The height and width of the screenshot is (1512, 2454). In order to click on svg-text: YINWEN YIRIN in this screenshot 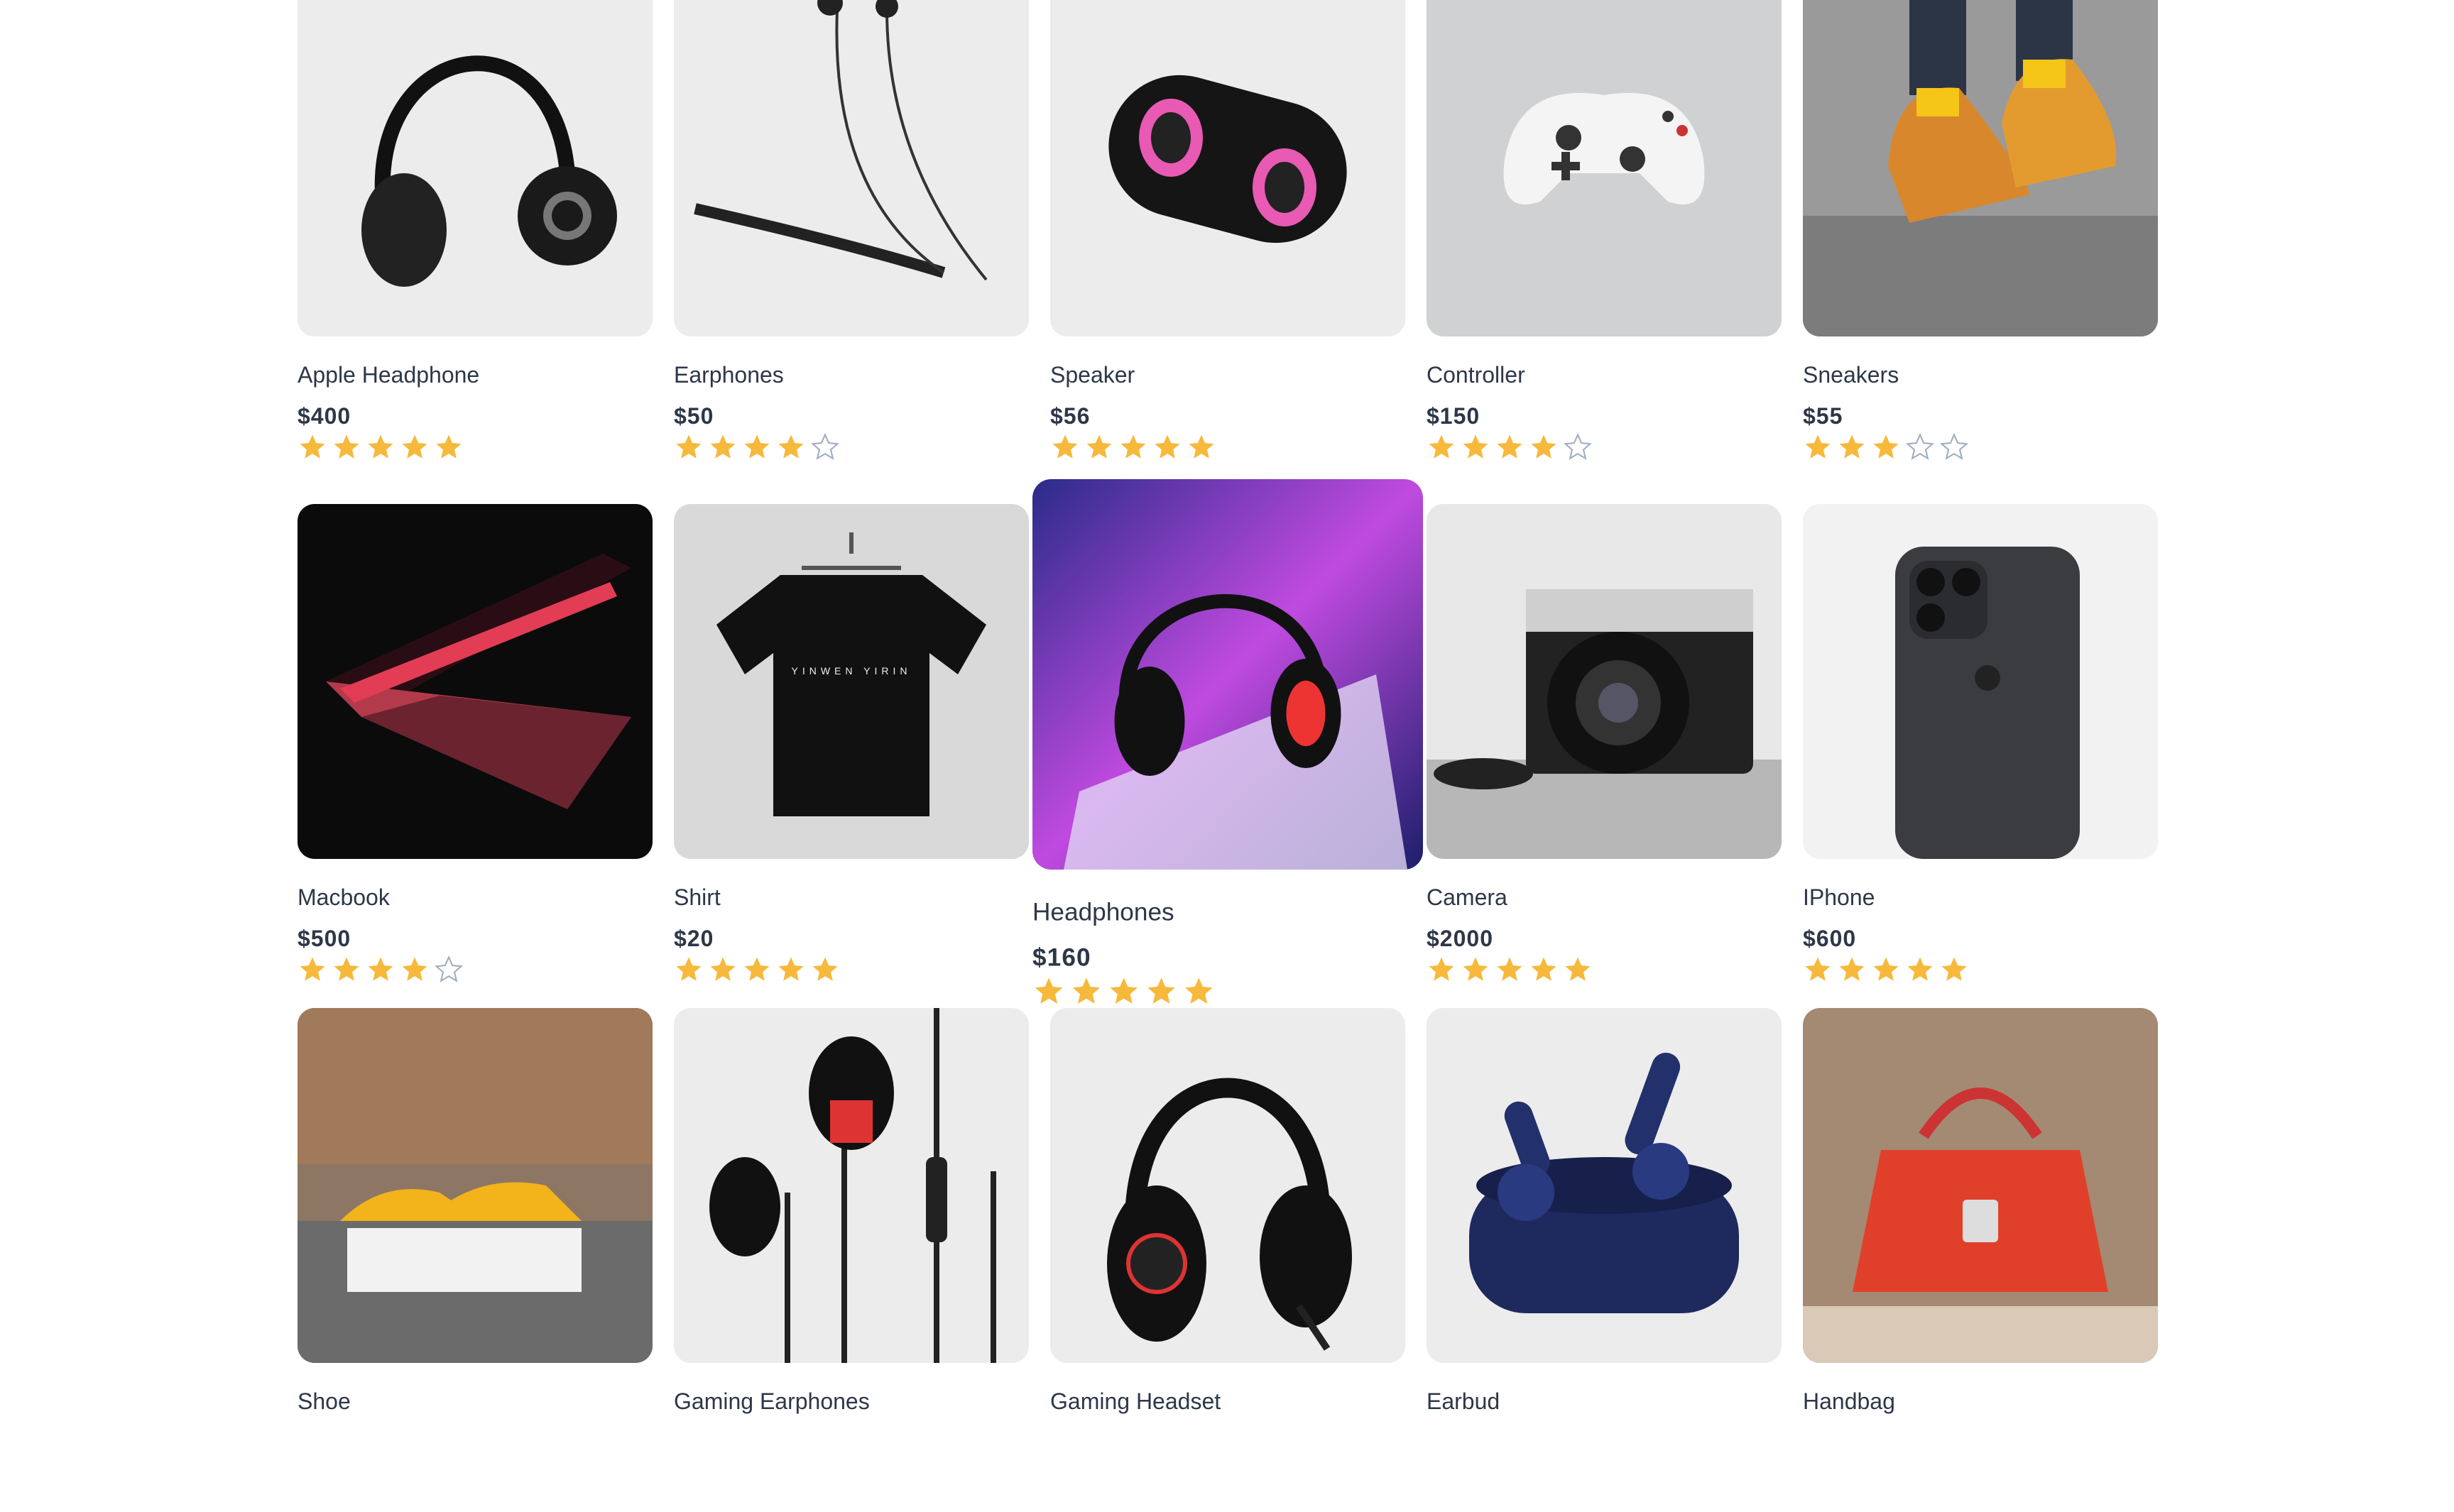, I will do `click(852, 671)`.